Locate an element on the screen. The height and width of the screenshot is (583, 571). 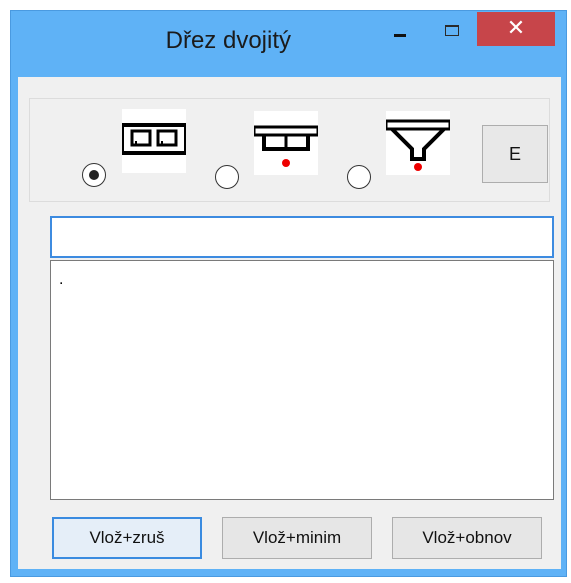
insert-minimize-button: Vlož+minim is located at coordinates (297, 538).